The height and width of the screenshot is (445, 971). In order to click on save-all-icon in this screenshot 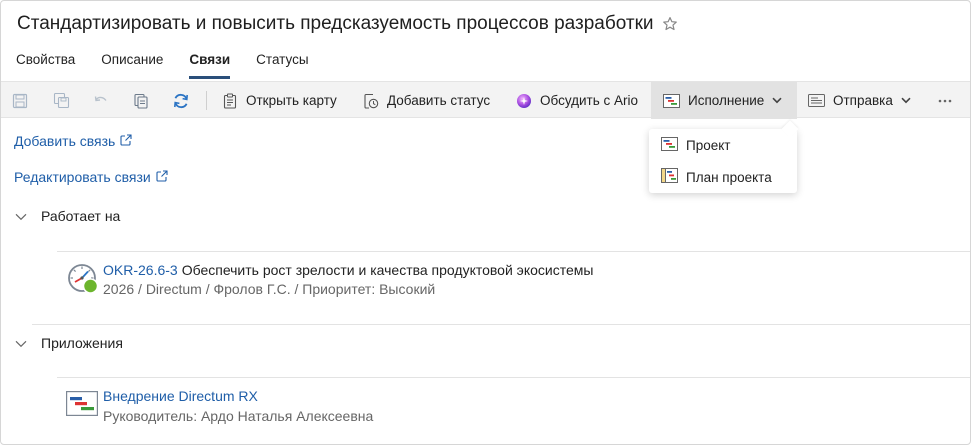, I will do `click(61, 100)`.